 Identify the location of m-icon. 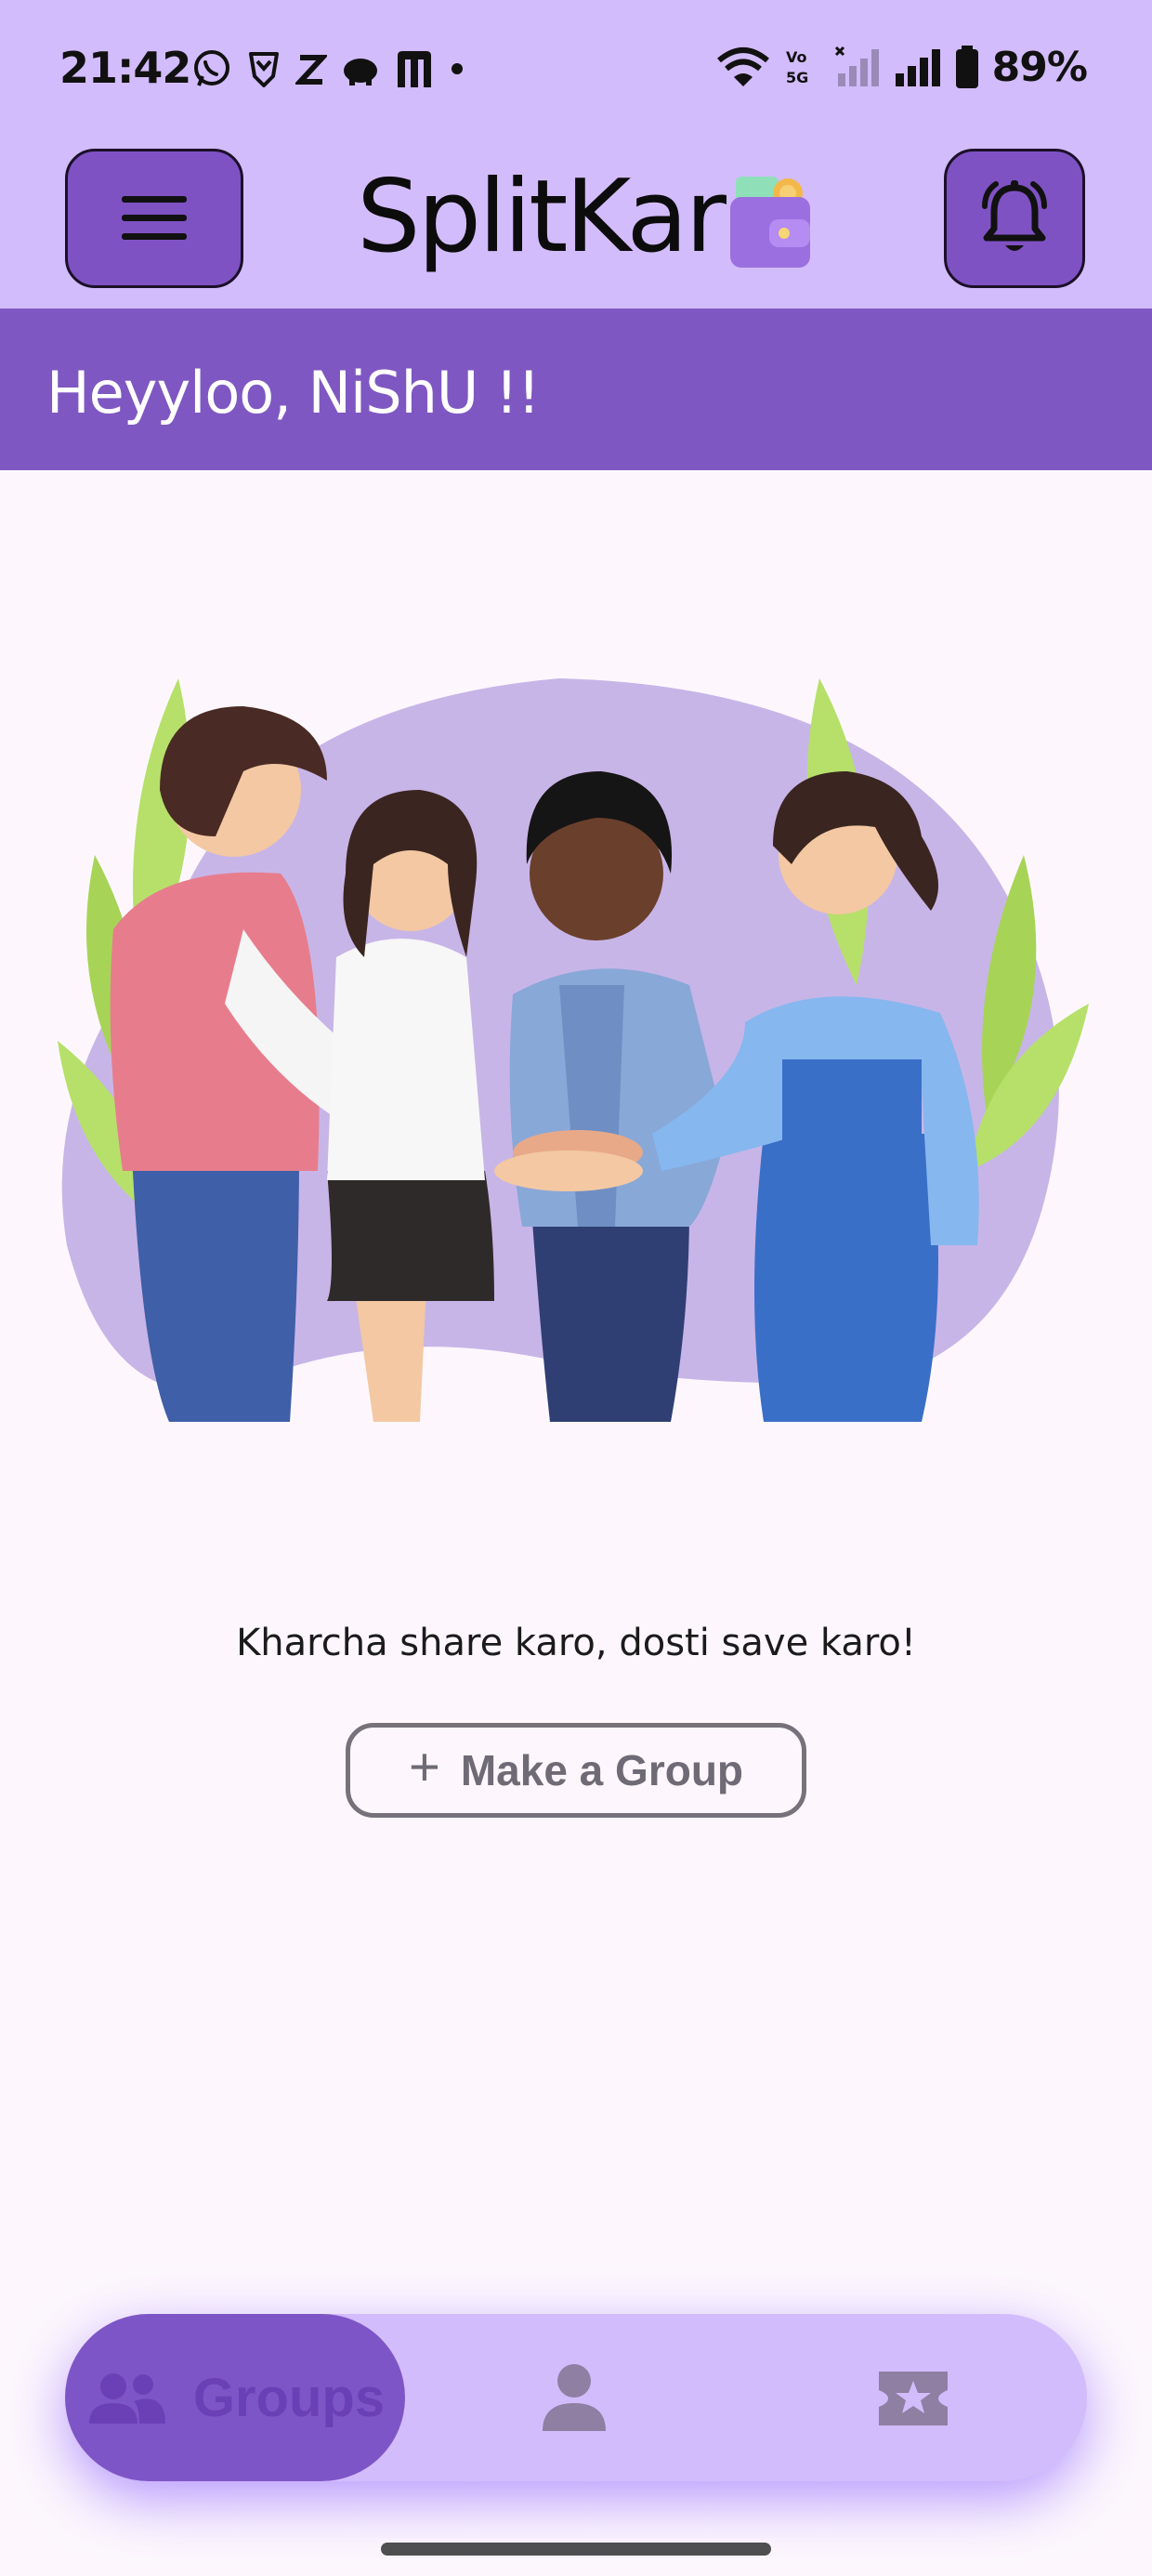
(414, 69).